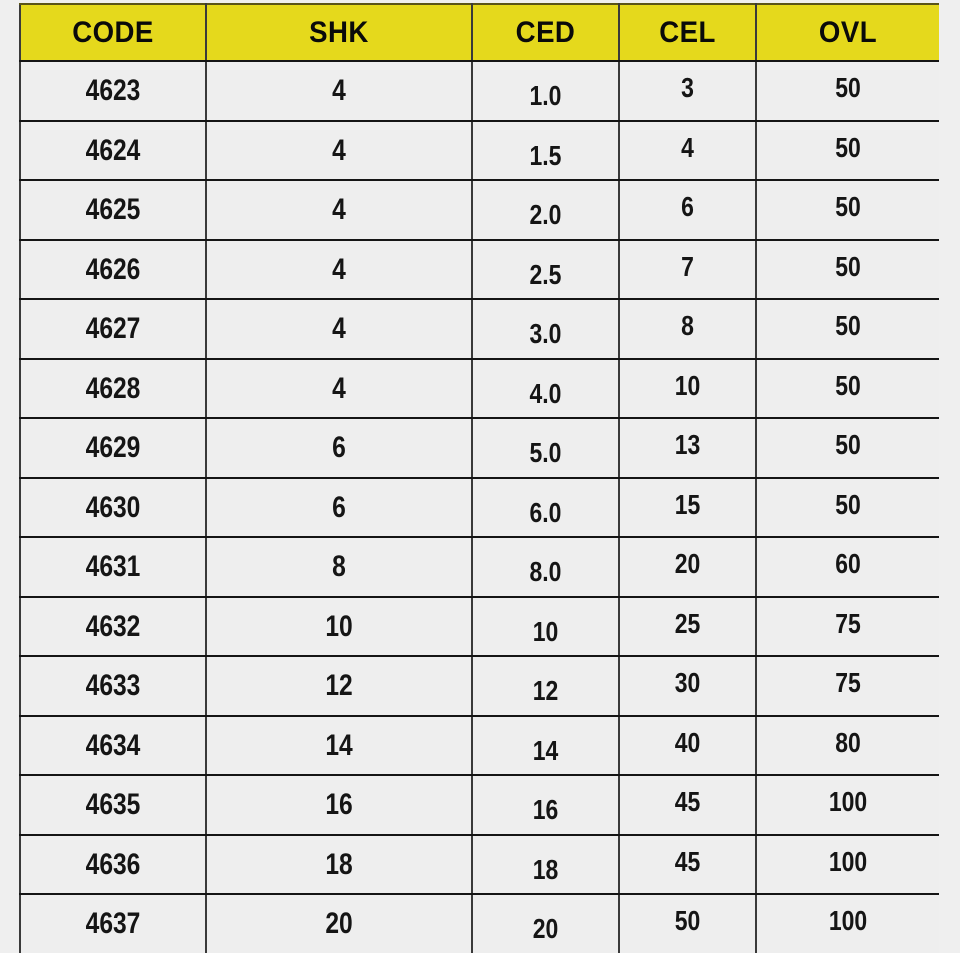 The image size is (960, 953). Describe the element at coordinates (339, 32) in the screenshot. I see `column-header-shk: SHK` at that location.